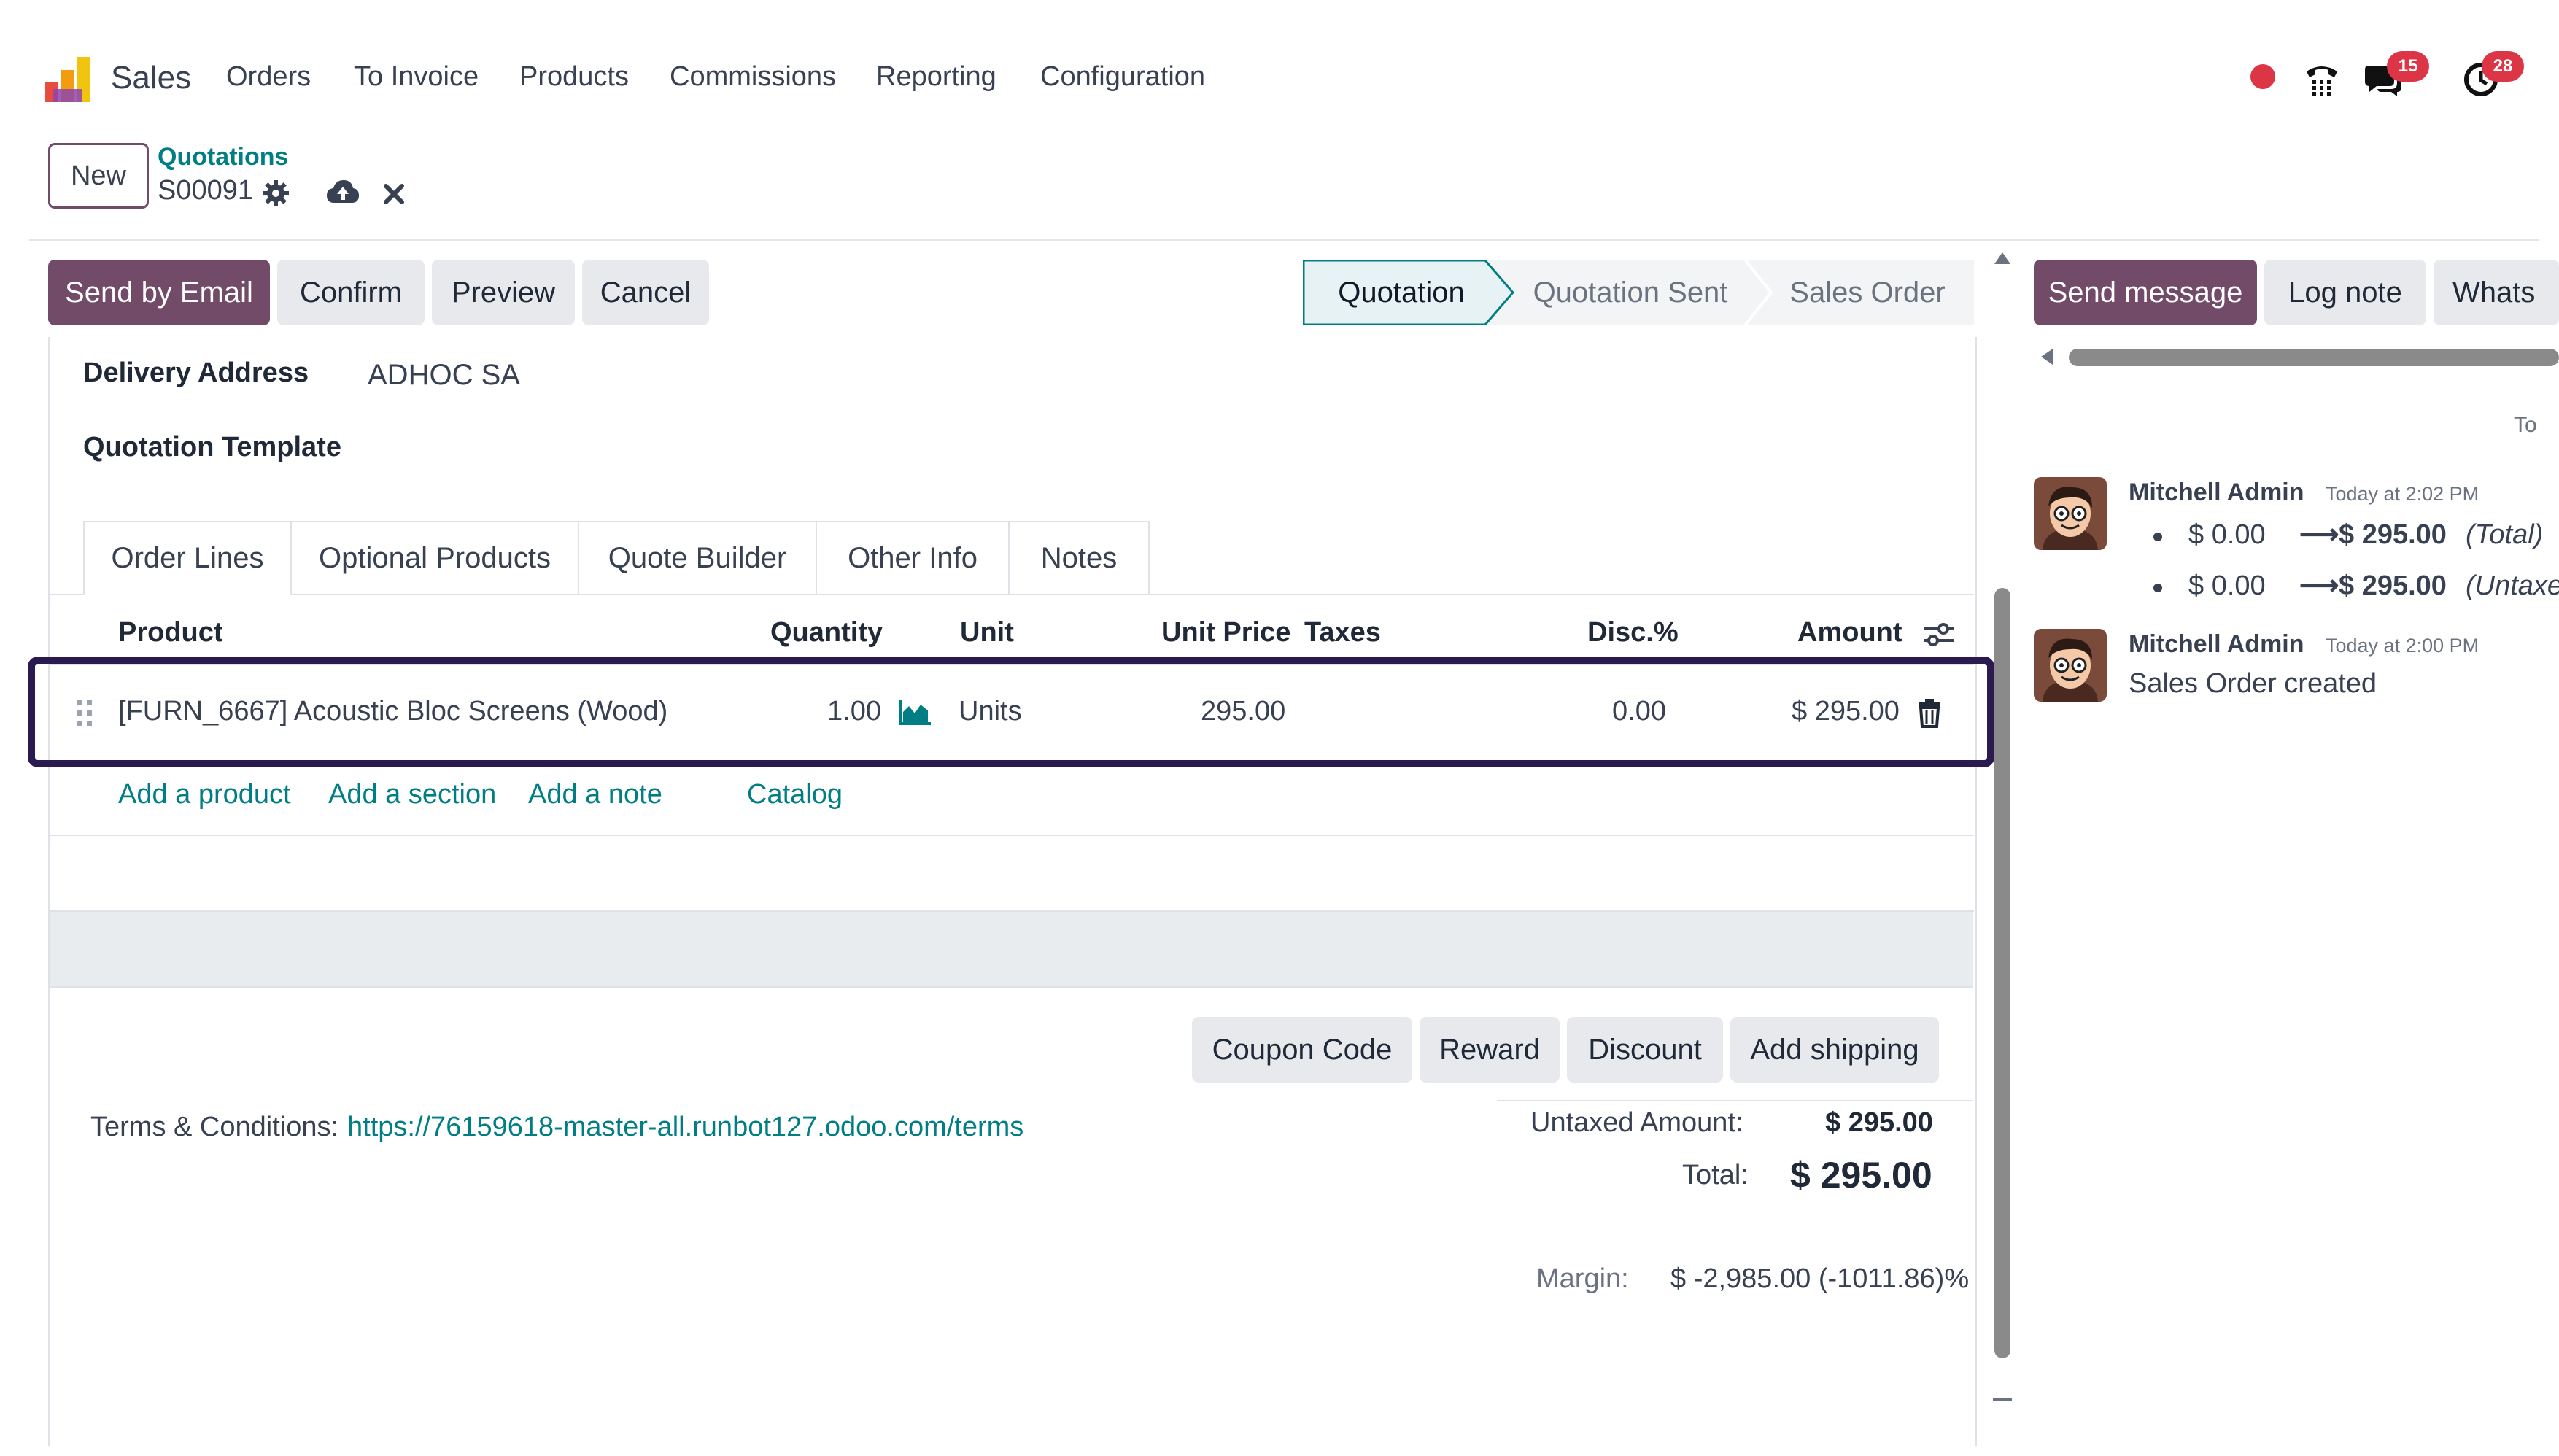 This screenshot has height=1456, width=2559. What do you see at coordinates (2253, 683) in the screenshot?
I see `message-body: Sales Order created` at bounding box center [2253, 683].